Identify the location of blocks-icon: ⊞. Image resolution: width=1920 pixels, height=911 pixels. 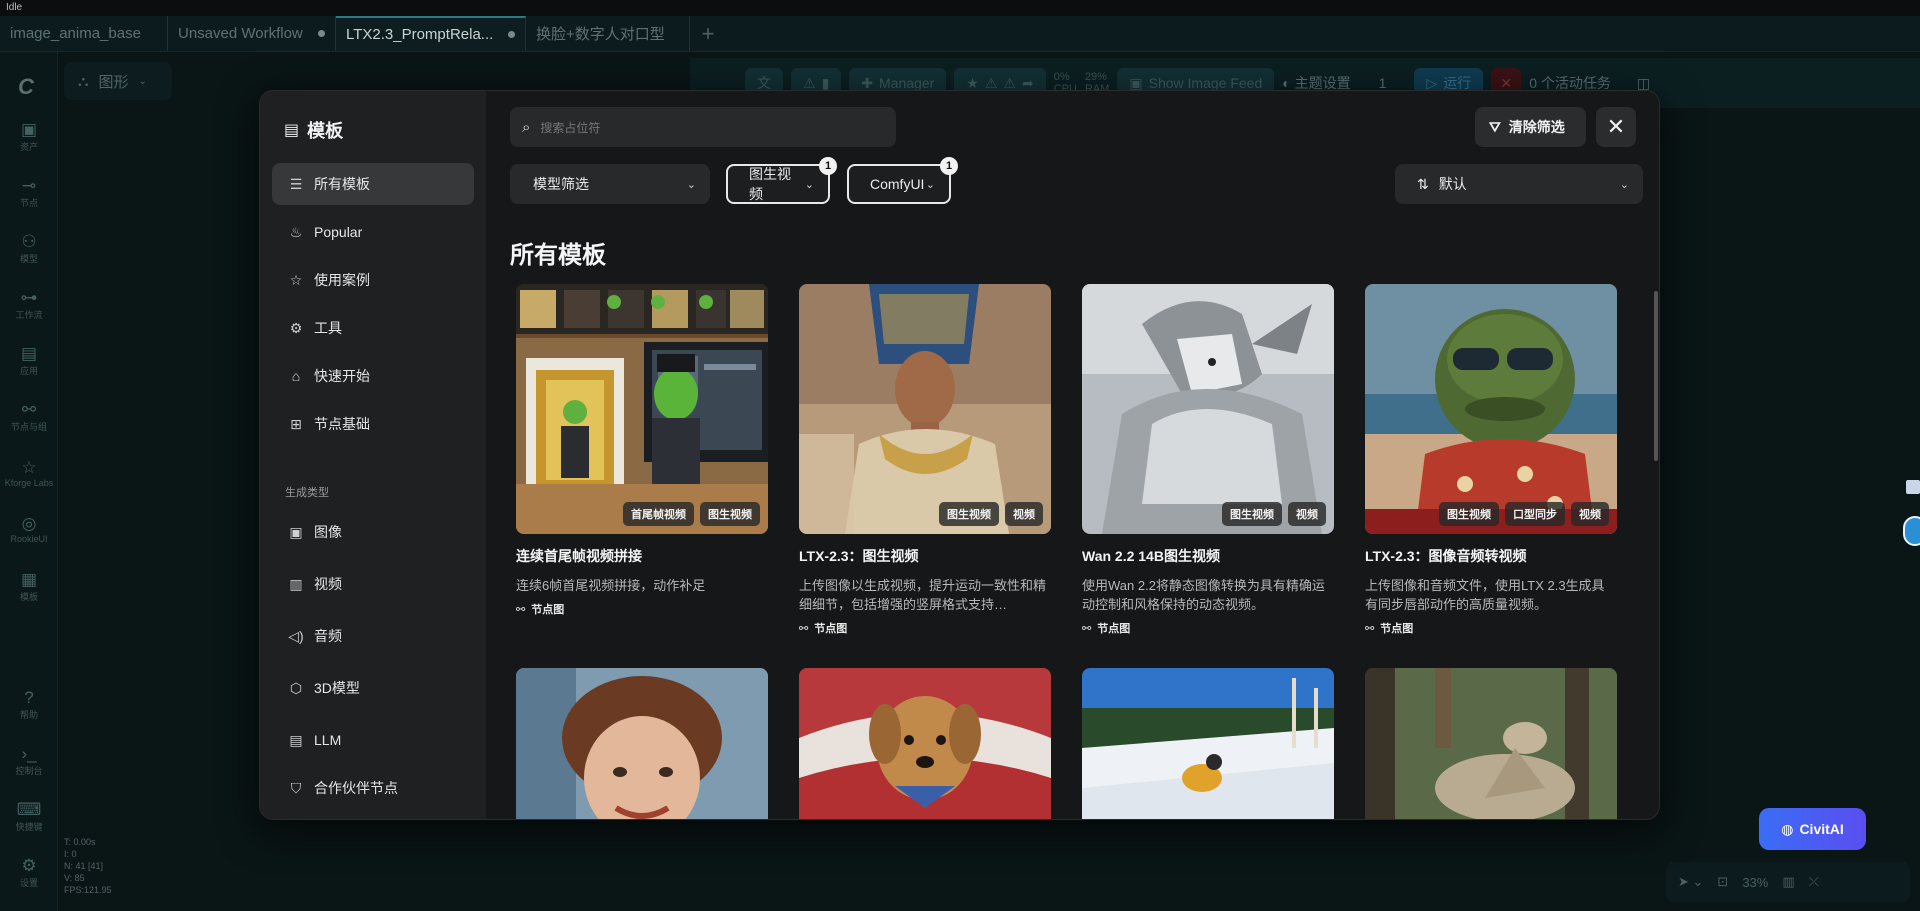
(296, 423).